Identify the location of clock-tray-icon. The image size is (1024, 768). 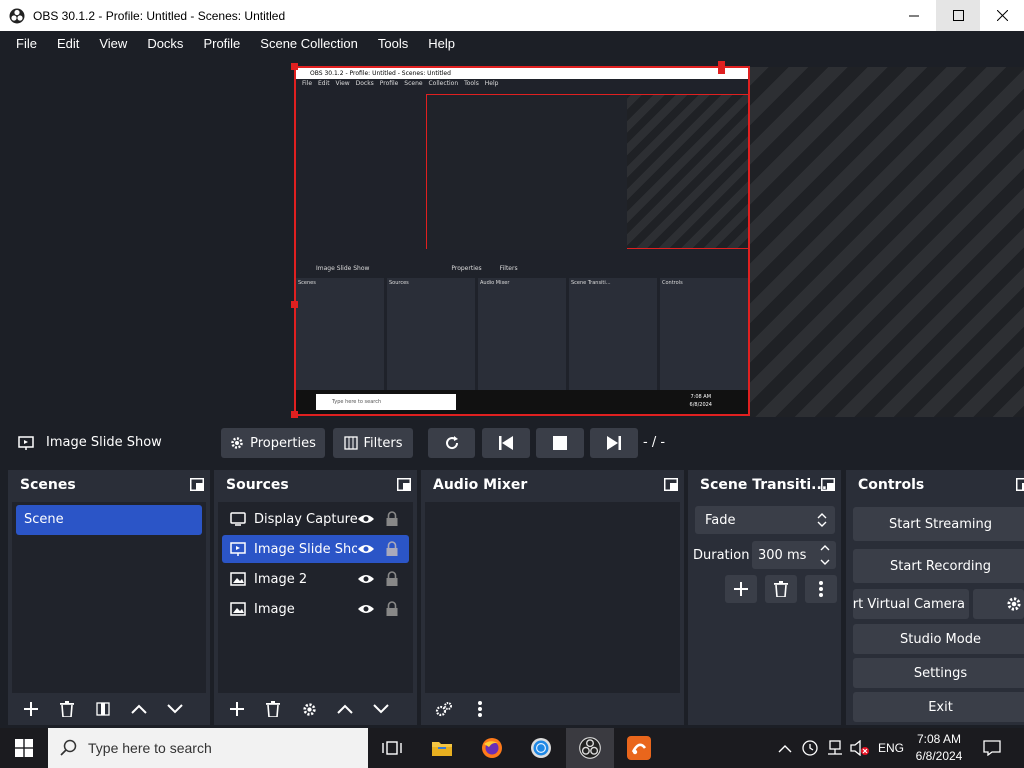
(810, 748).